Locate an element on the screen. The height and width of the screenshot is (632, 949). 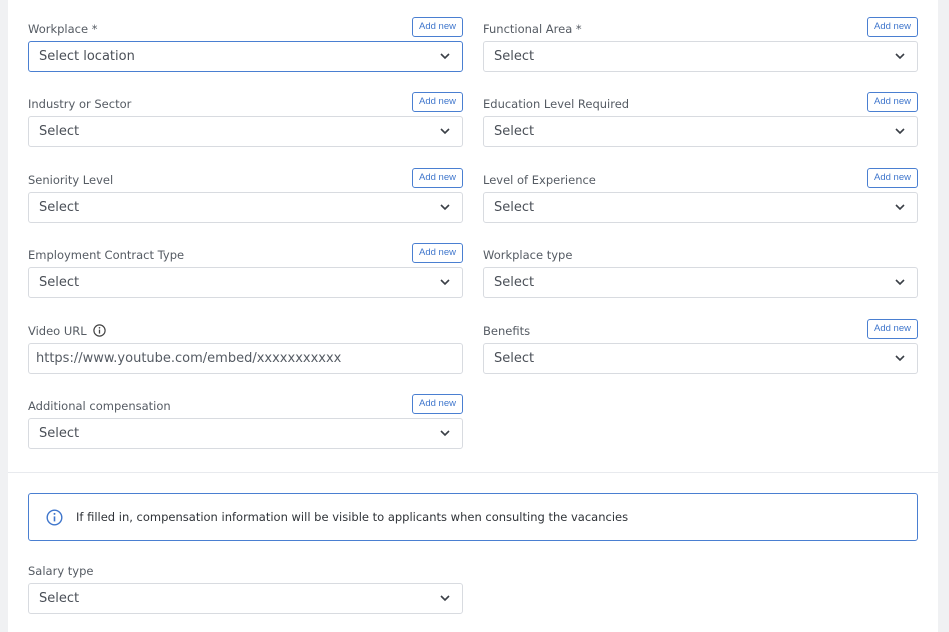
workplace-select-value: Select location is located at coordinates (87, 56).